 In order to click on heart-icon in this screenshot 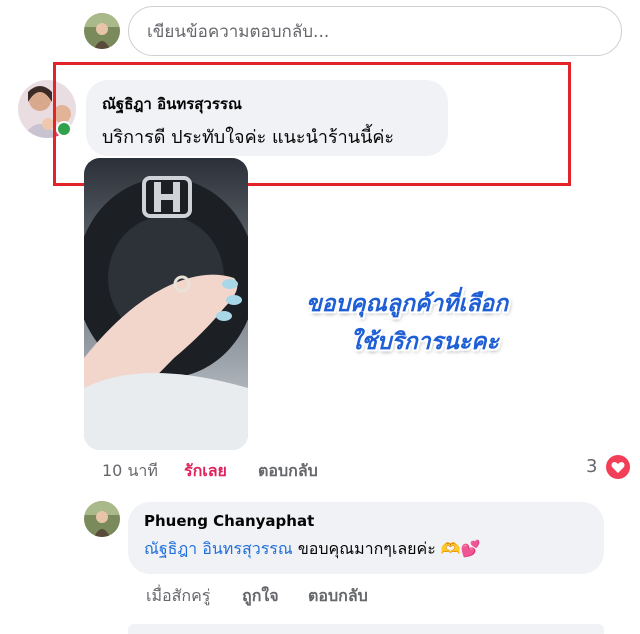, I will do `click(618, 467)`.